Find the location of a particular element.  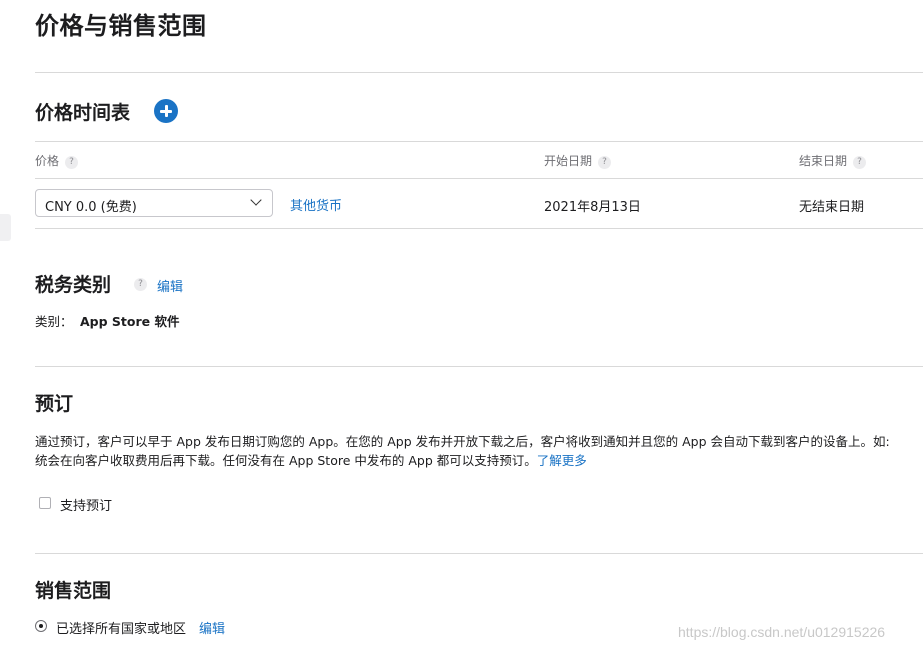

column-header-price: 价格? is located at coordinates (57, 160).